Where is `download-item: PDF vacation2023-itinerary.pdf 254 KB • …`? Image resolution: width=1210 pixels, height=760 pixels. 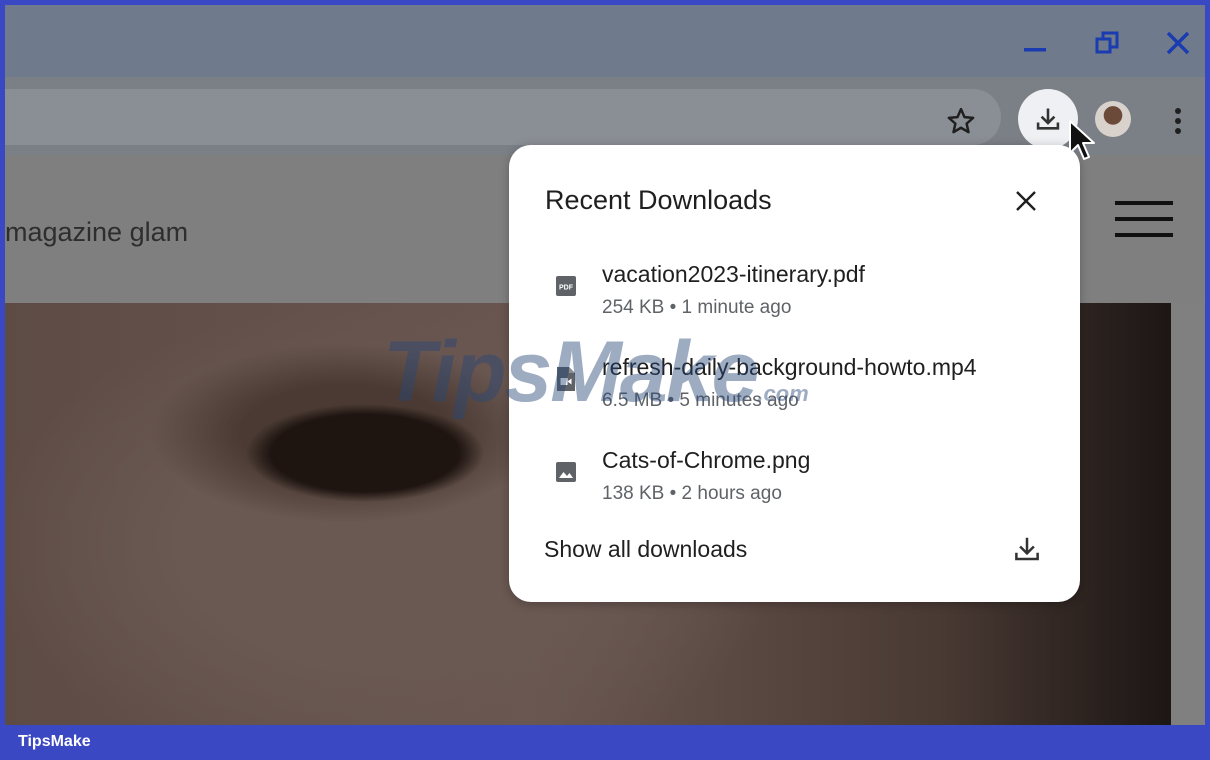 download-item: PDF vacation2023-itinerary.pdf 254 KB • … is located at coordinates (795, 301).